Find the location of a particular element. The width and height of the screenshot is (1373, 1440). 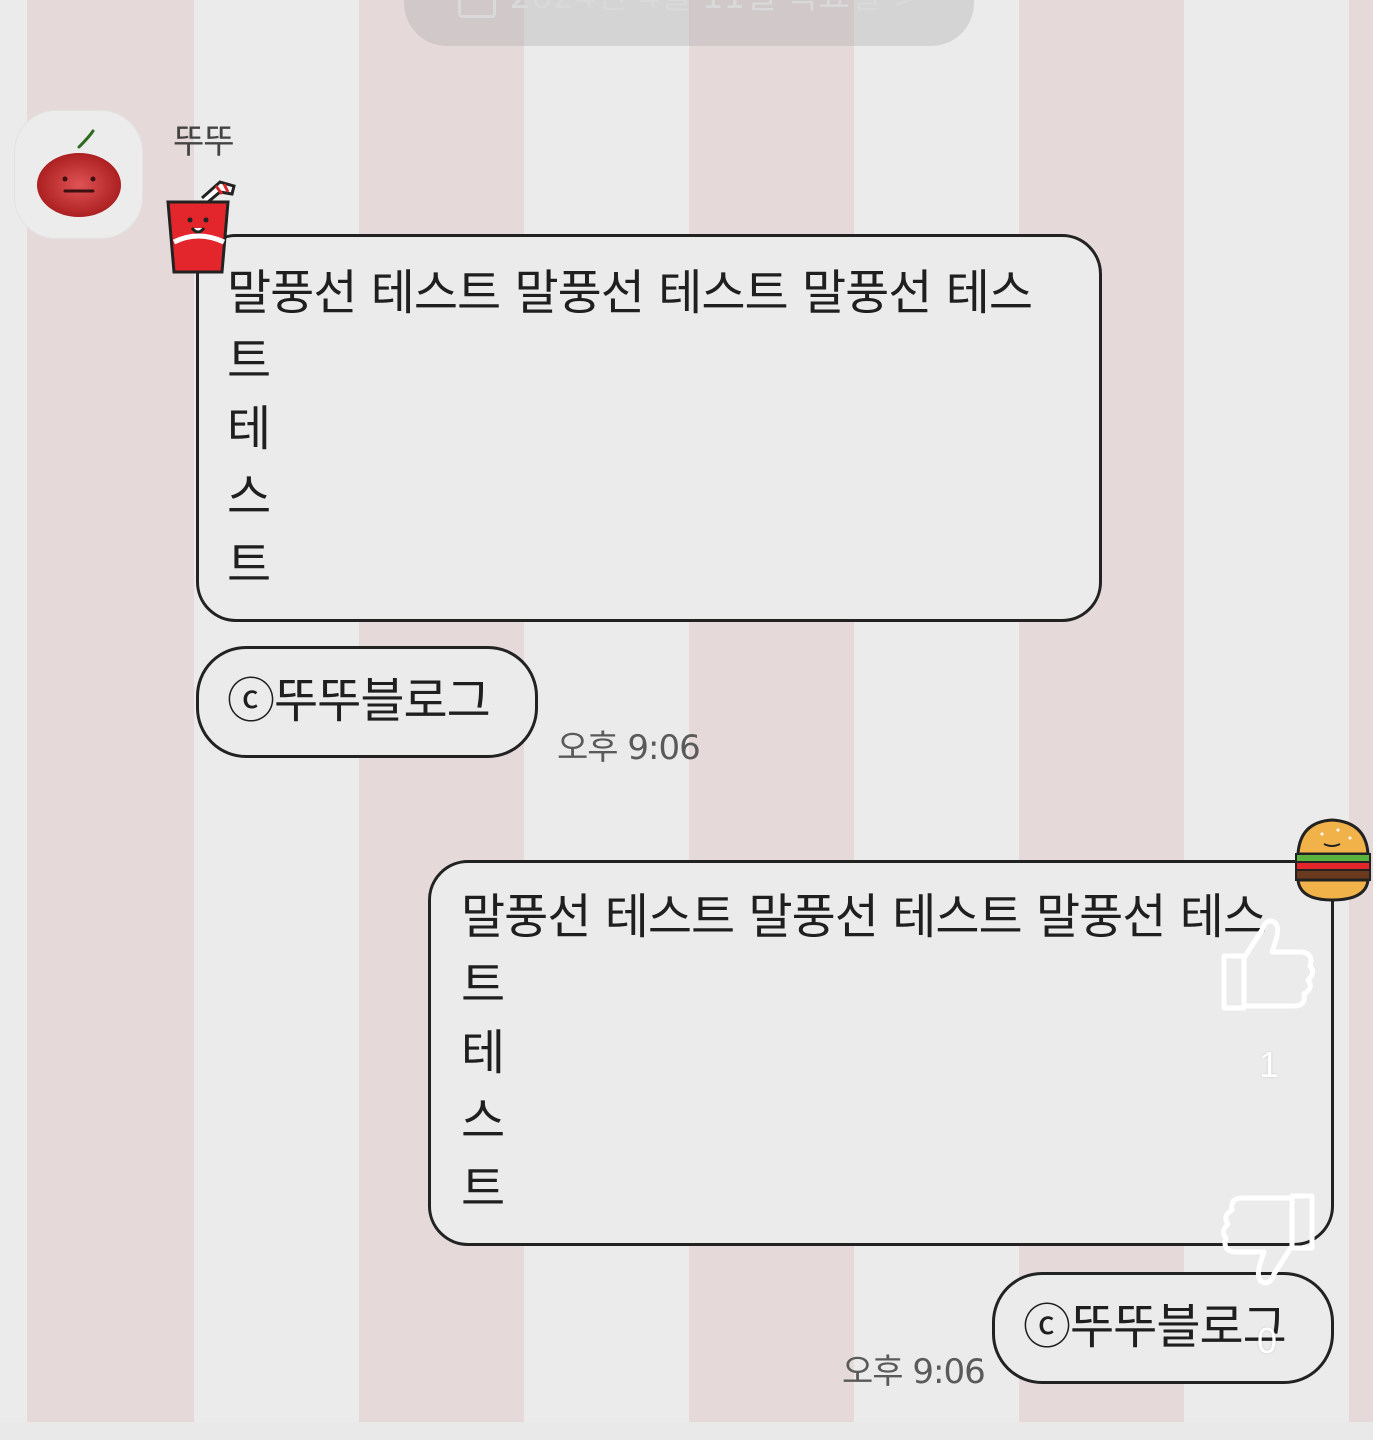

like-count: 1 is located at coordinates (1269, 1064).